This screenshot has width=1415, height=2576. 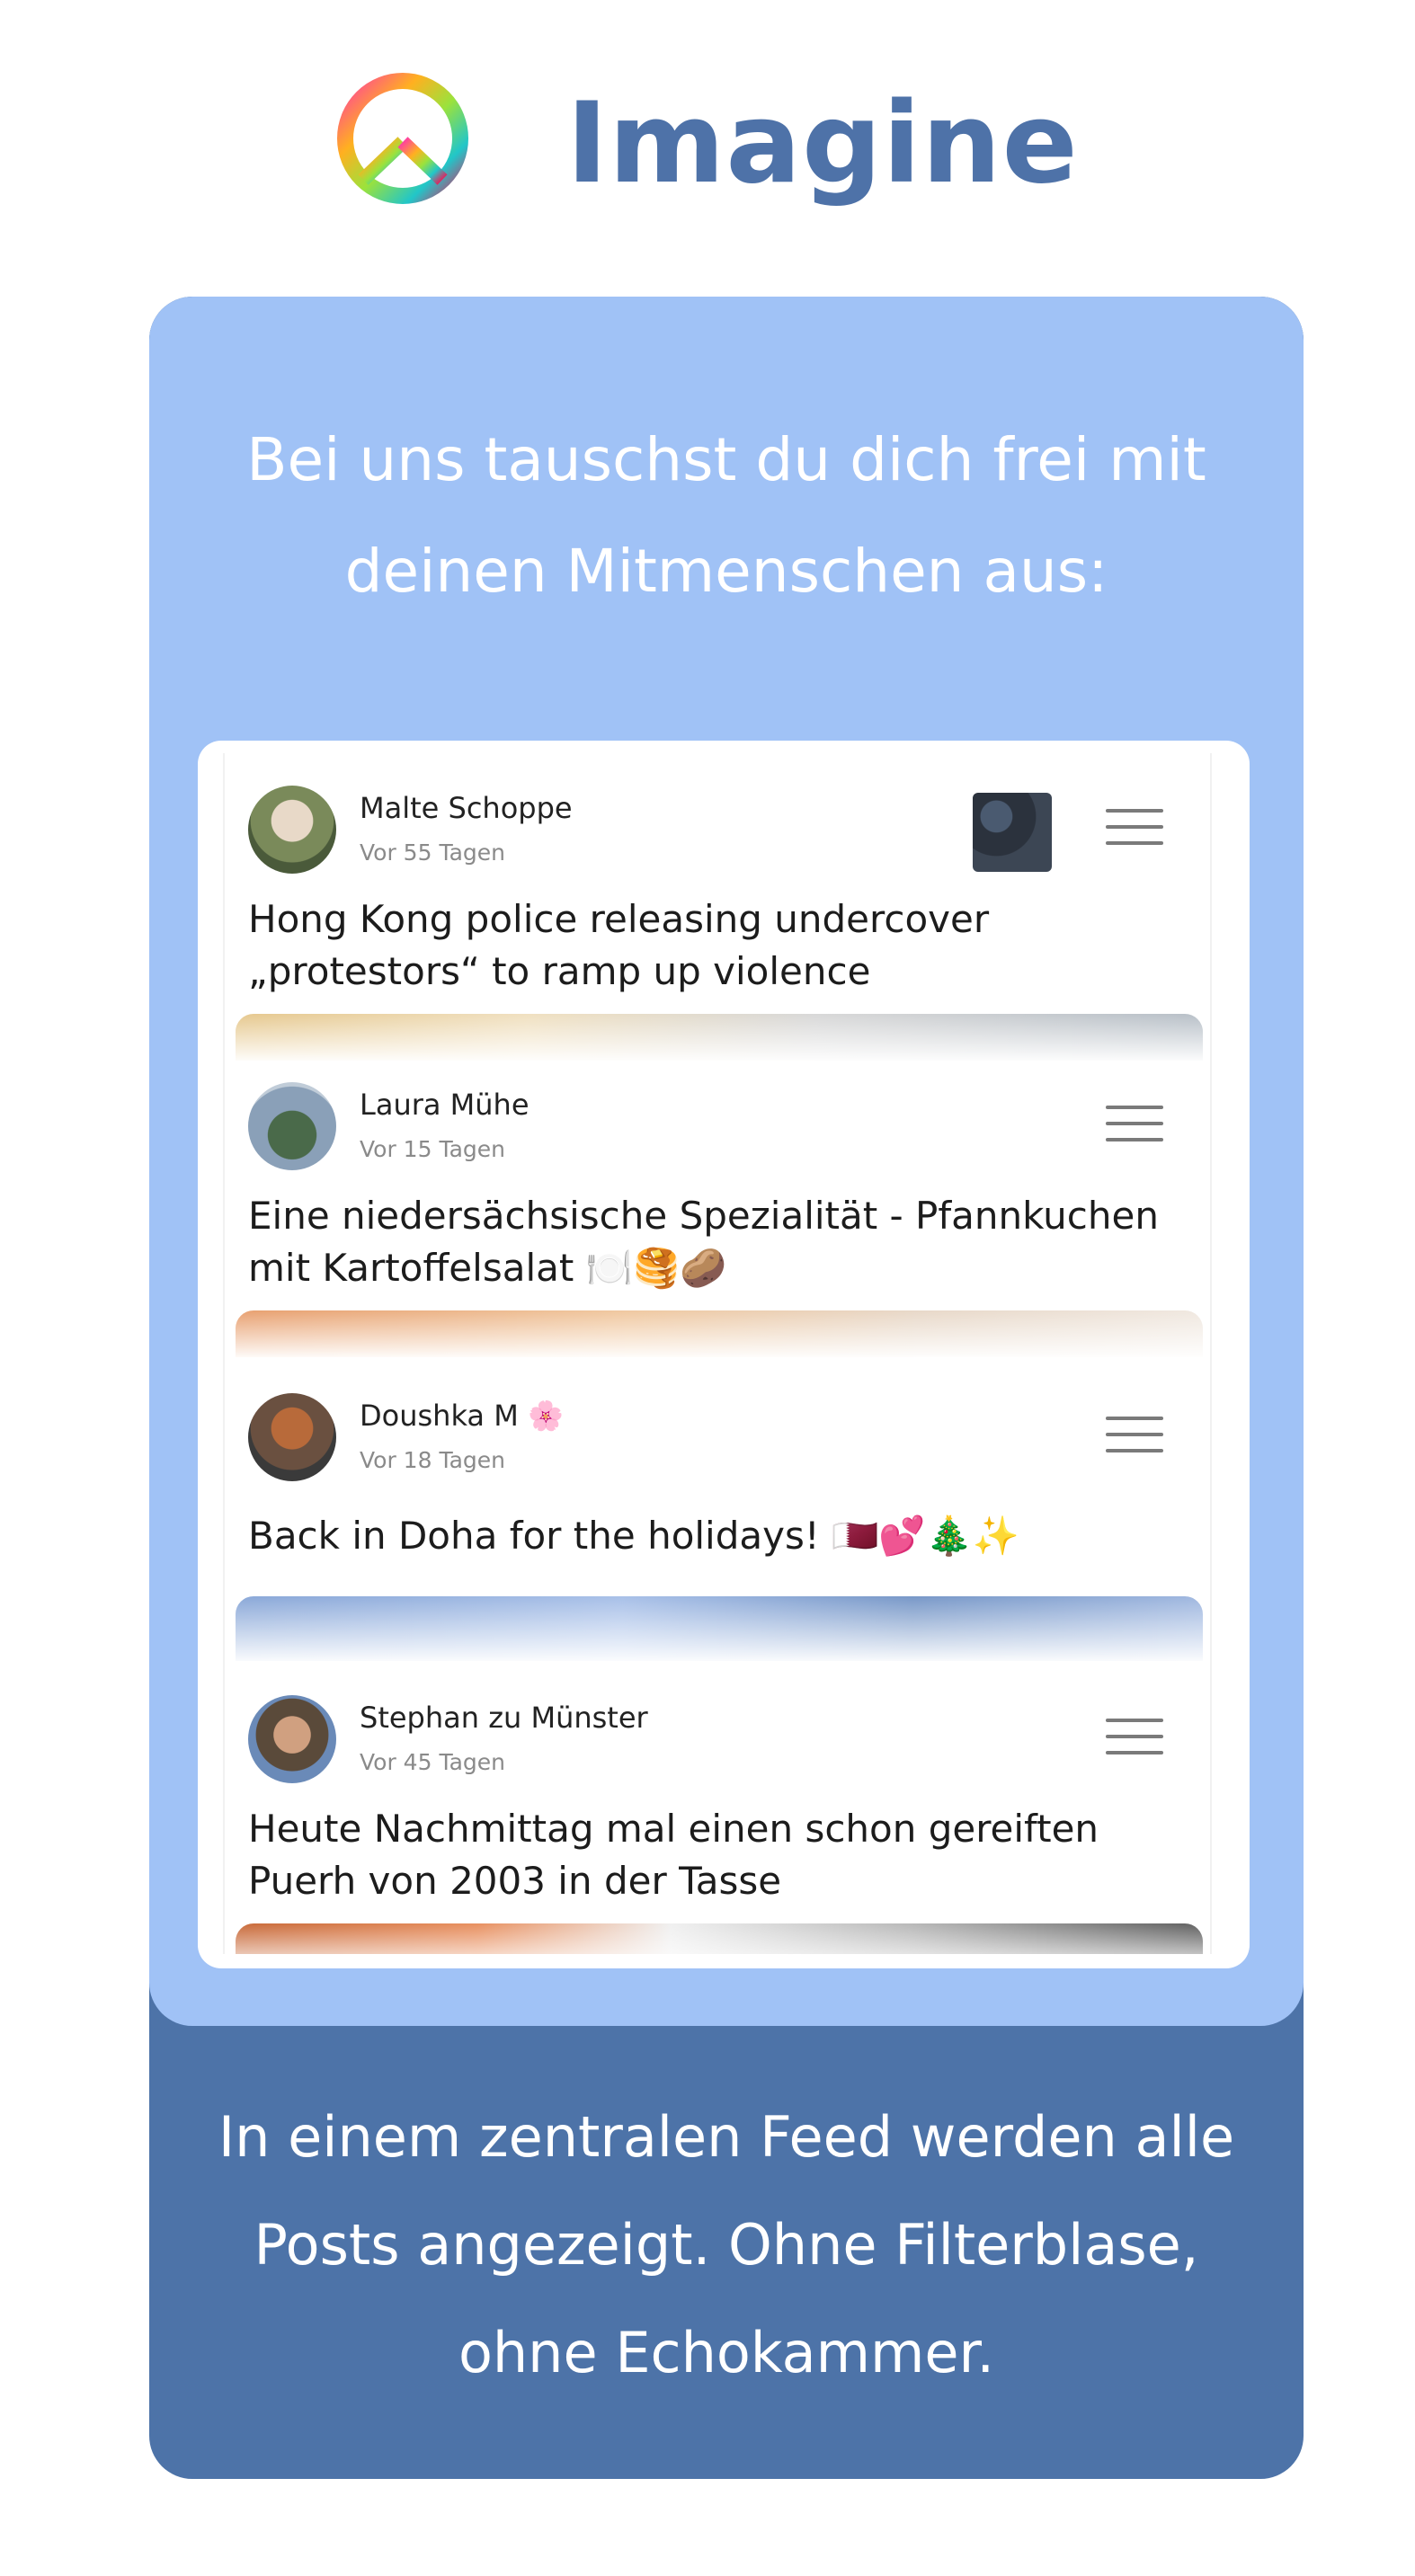 I want to click on post-thumbnail, so click(x=1013, y=832).